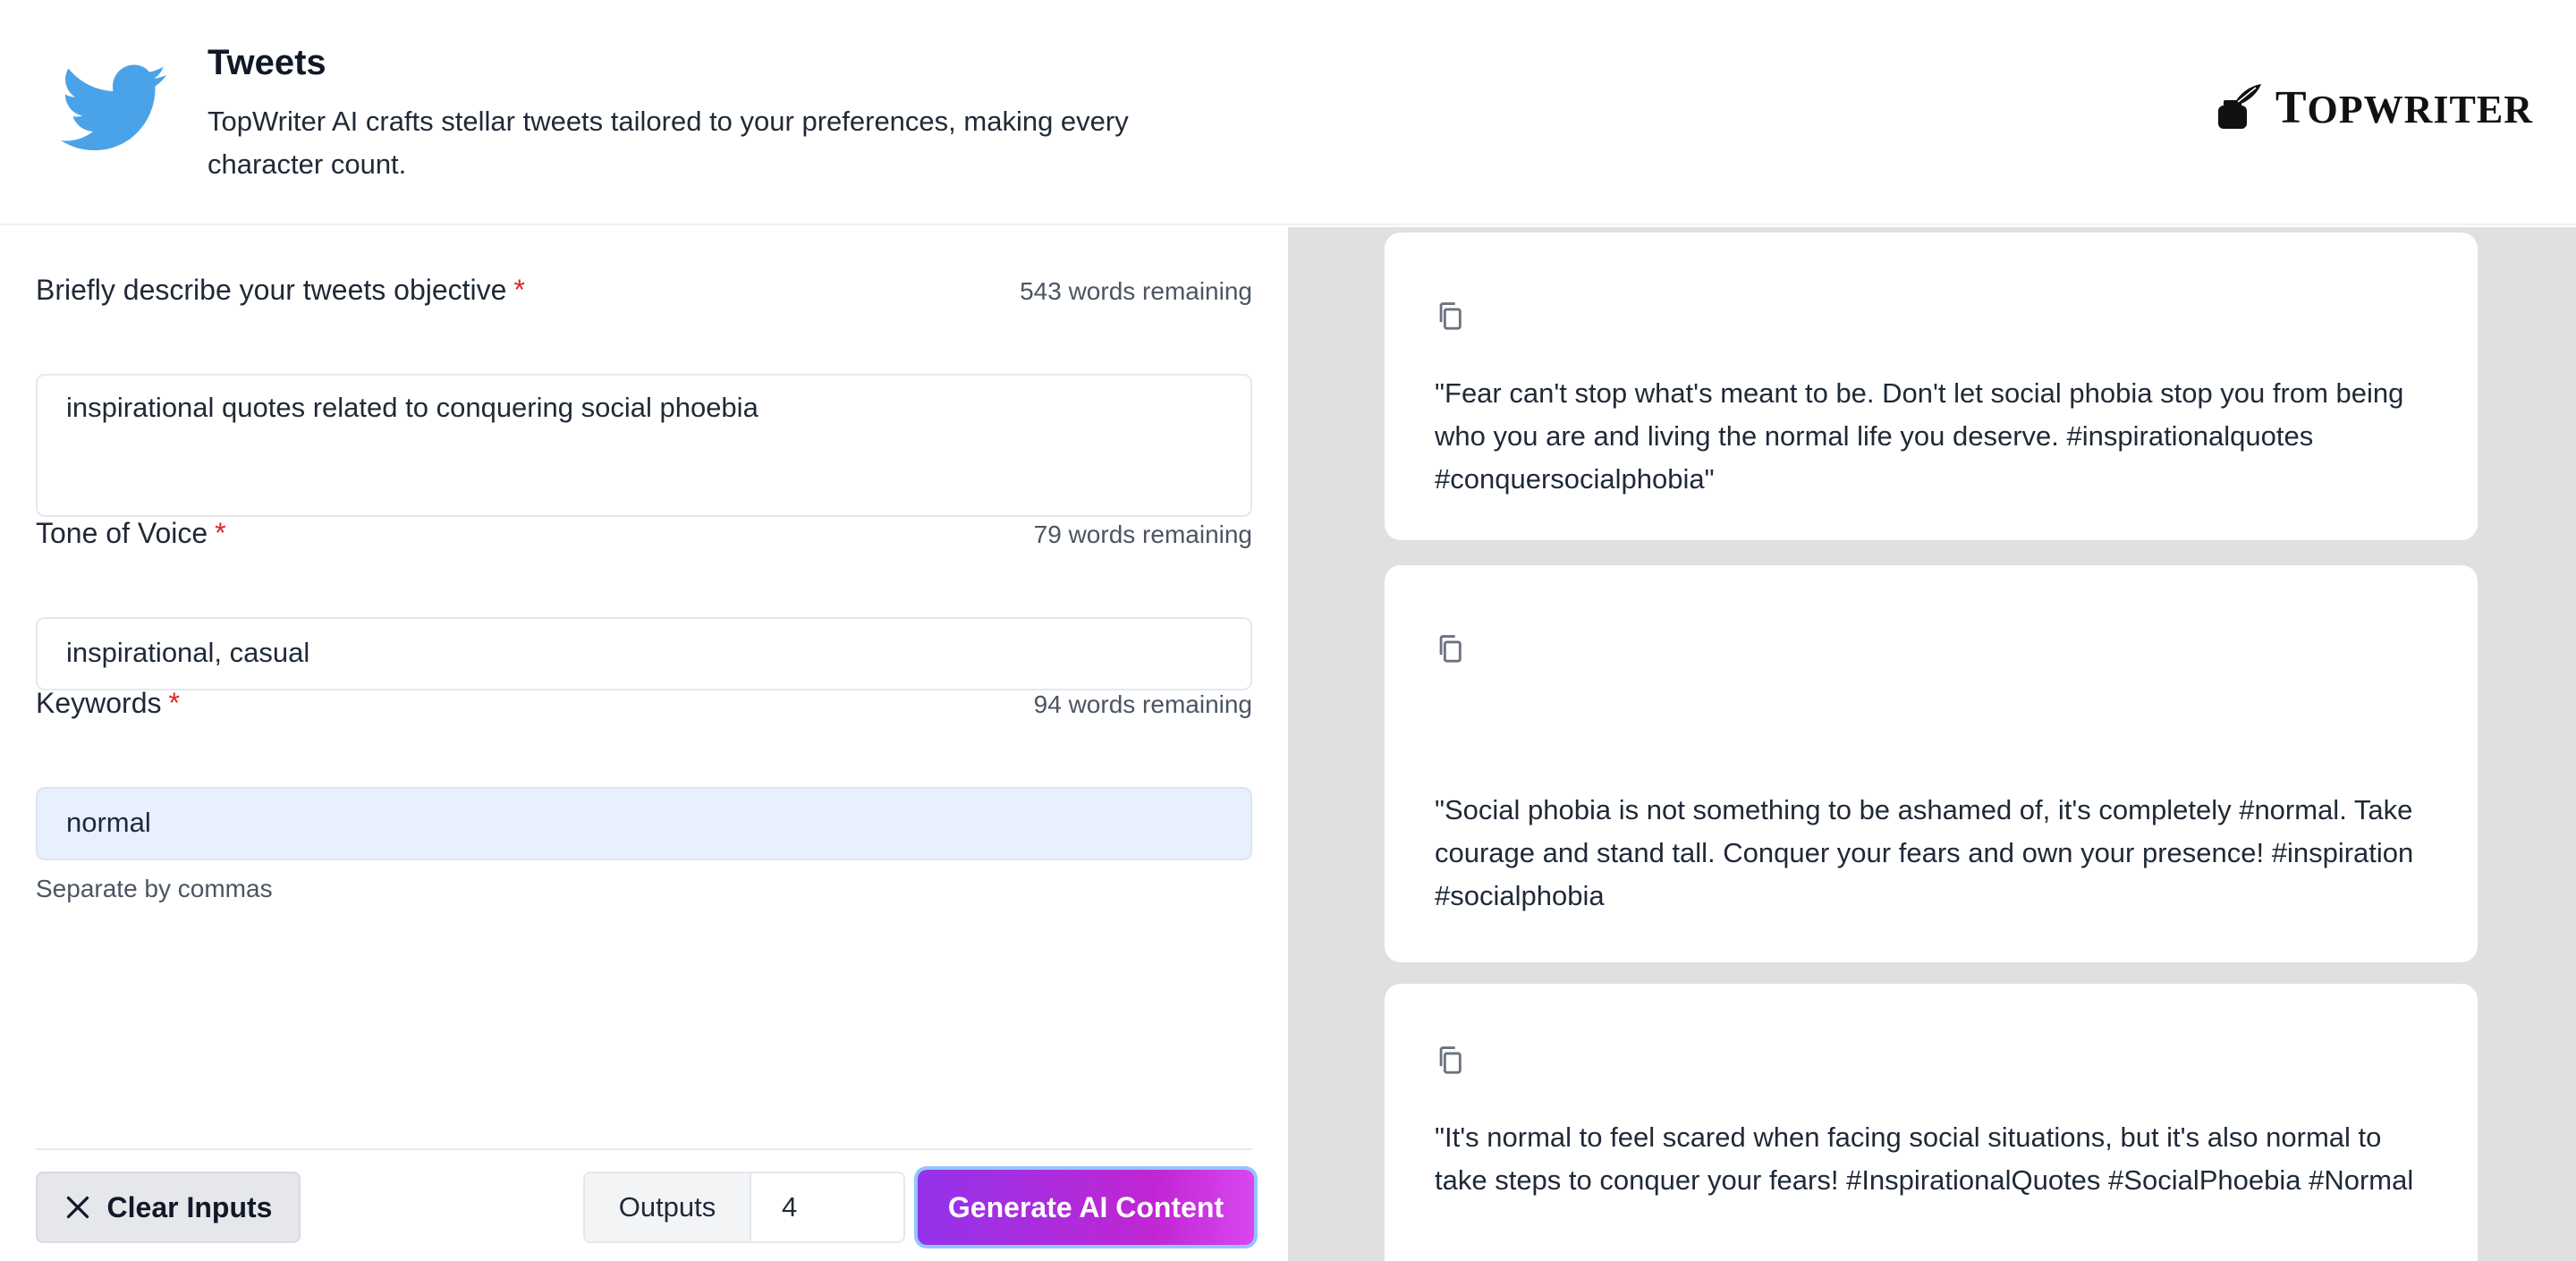  I want to click on brand-wordmark: TOPWRITER, so click(2404, 107).